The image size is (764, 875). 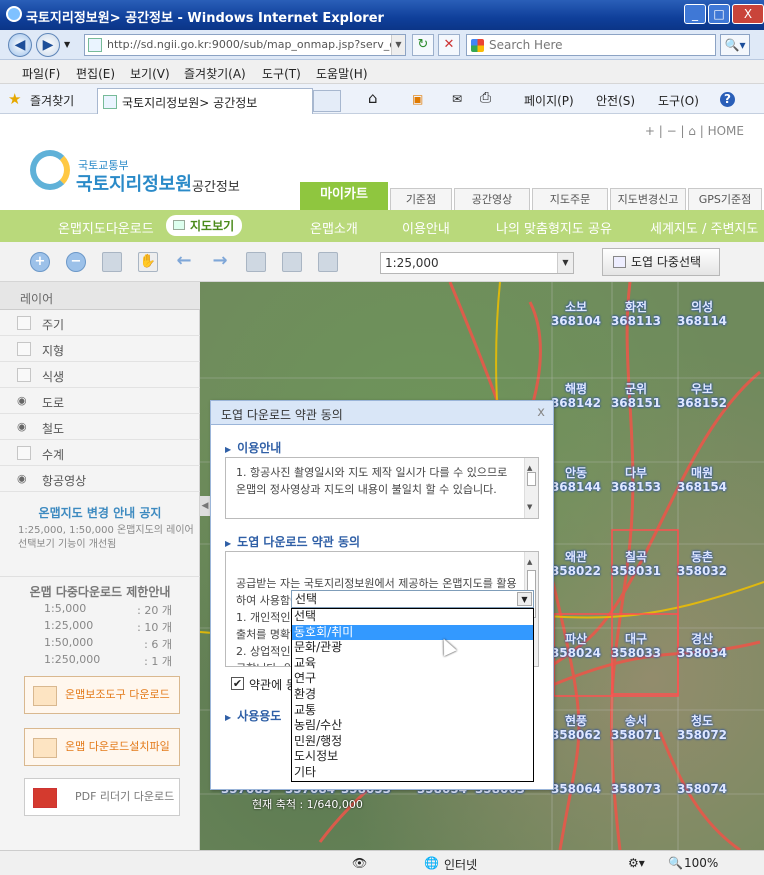 What do you see at coordinates (237, 683) in the screenshot?
I see `agree-checkbox: ✔` at bounding box center [237, 683].